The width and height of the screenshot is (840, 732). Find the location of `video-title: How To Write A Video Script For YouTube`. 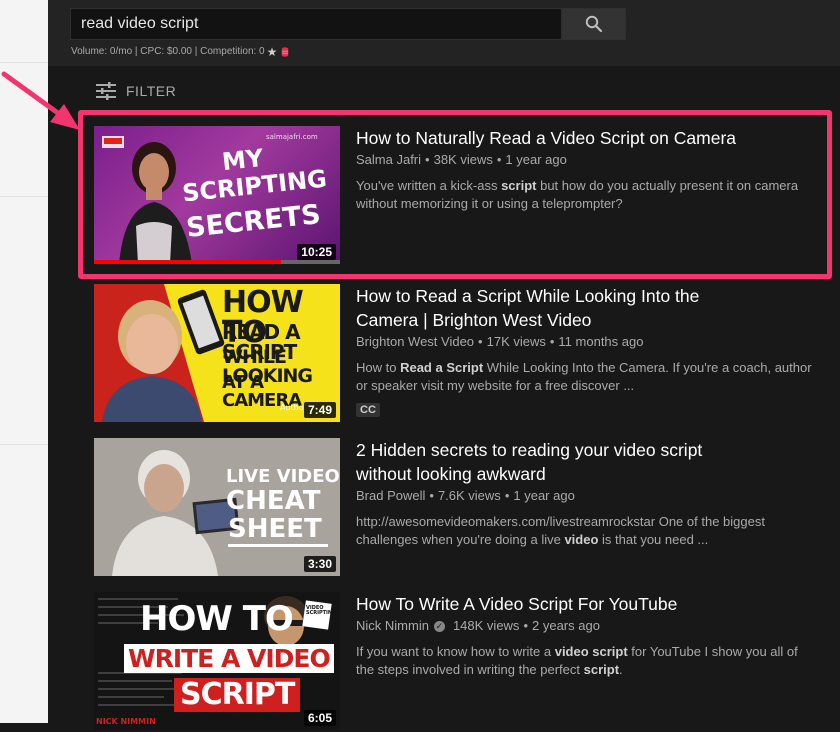

video-title: How To Write A Video Script For YouTube is located at coordinates (591, 604).